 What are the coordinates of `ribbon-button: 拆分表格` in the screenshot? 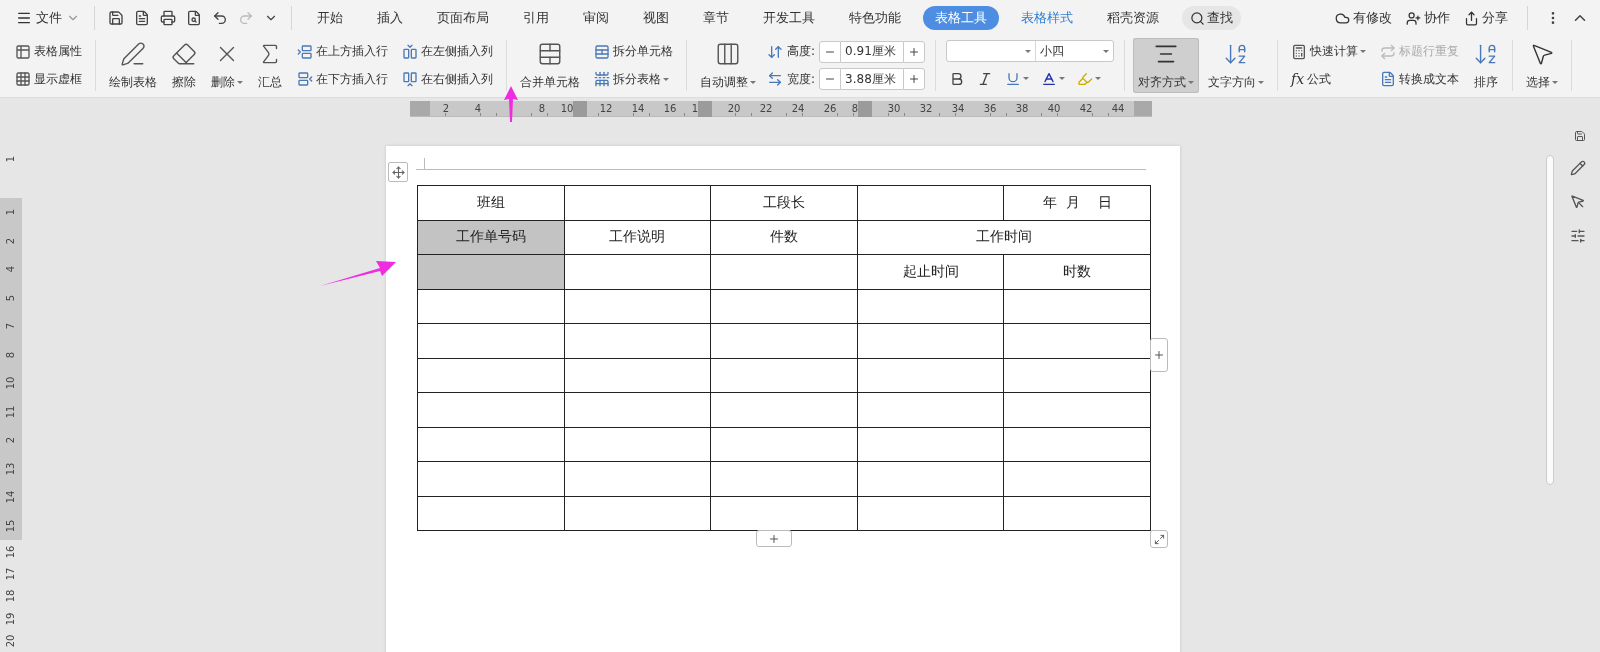 It's located at (633, 79).